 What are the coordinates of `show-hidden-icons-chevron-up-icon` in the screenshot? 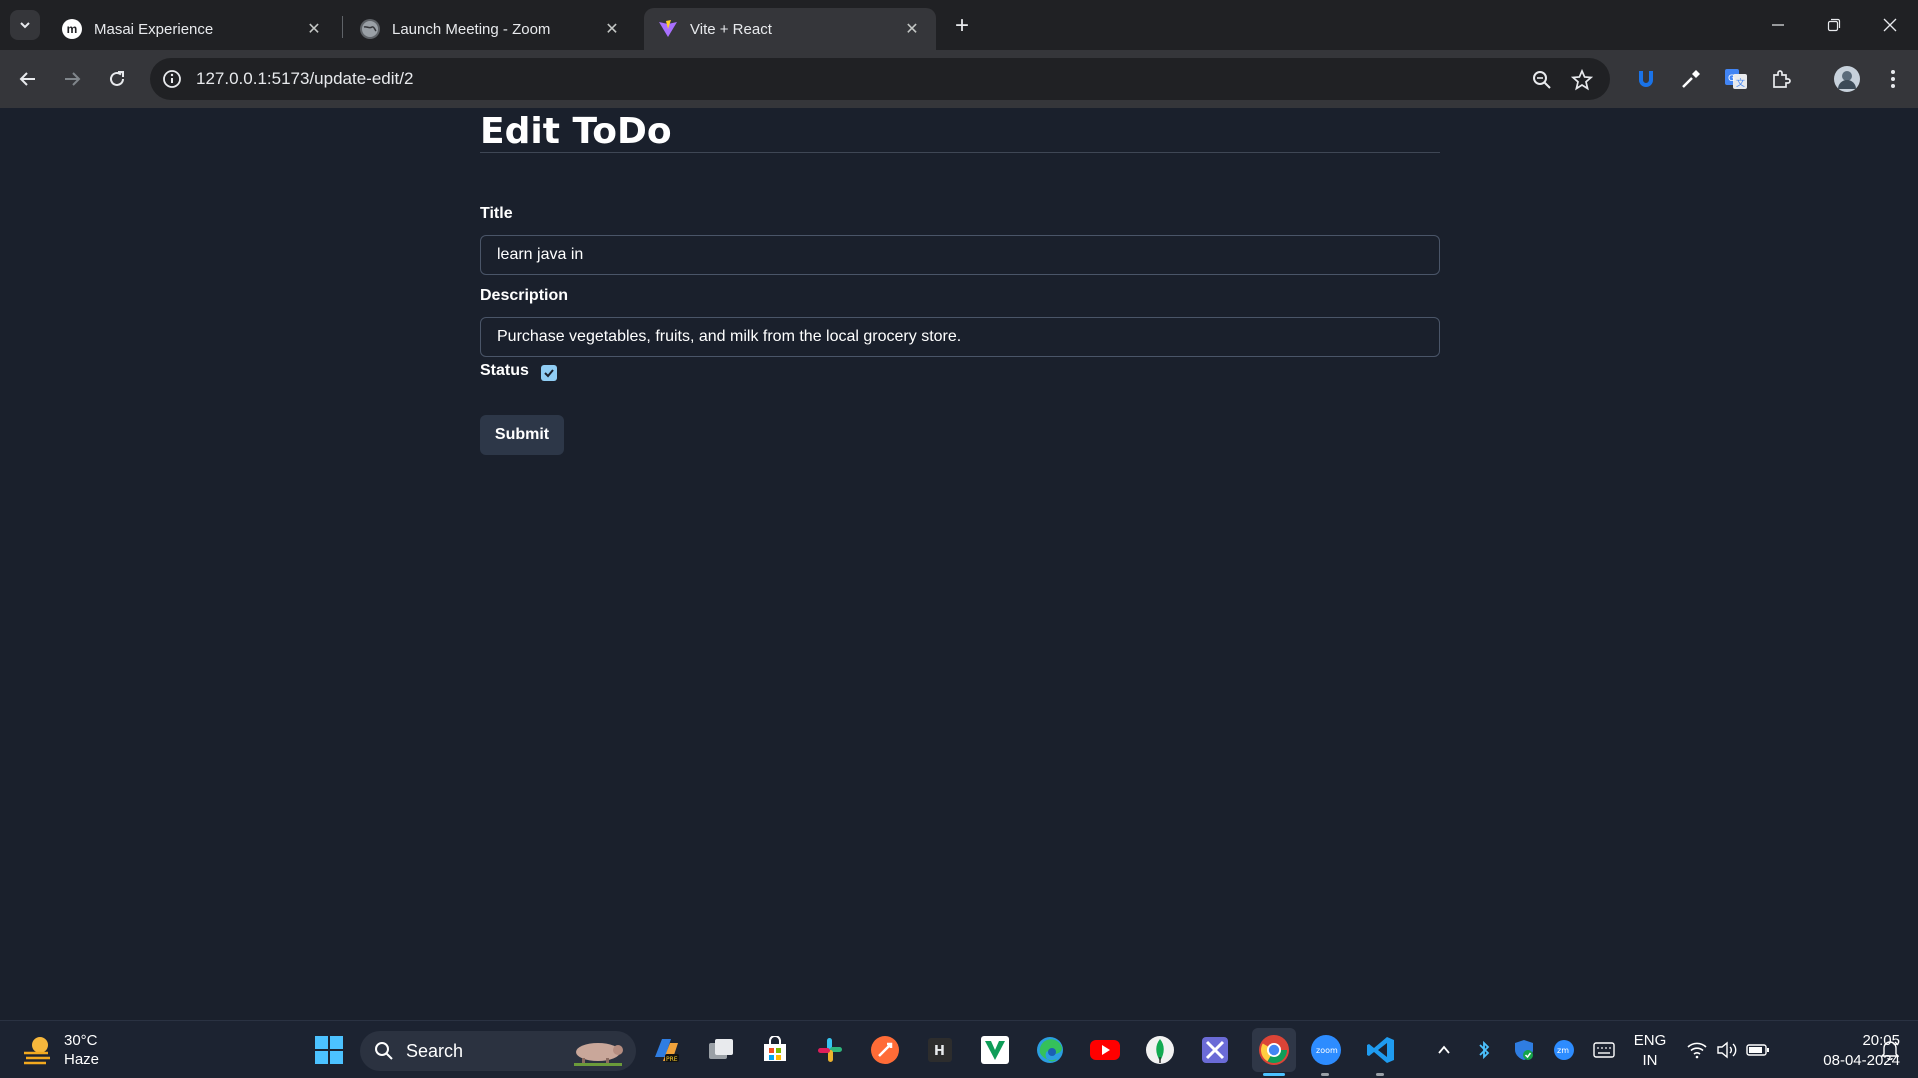 It's located at (1444, 1049).